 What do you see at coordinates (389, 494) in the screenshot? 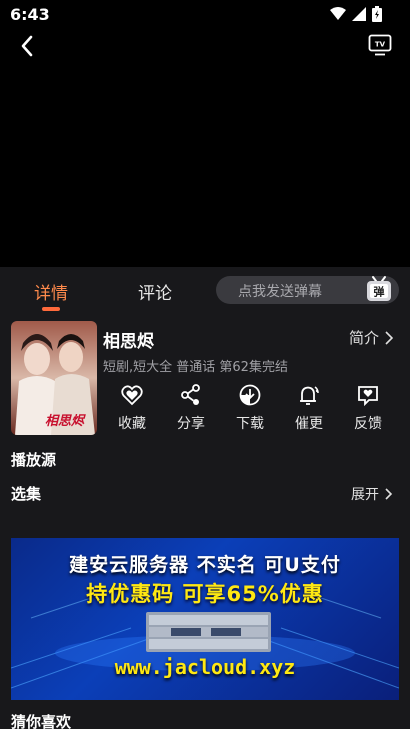
I see `chevron-down-icon` at bounding box center [389, 494].